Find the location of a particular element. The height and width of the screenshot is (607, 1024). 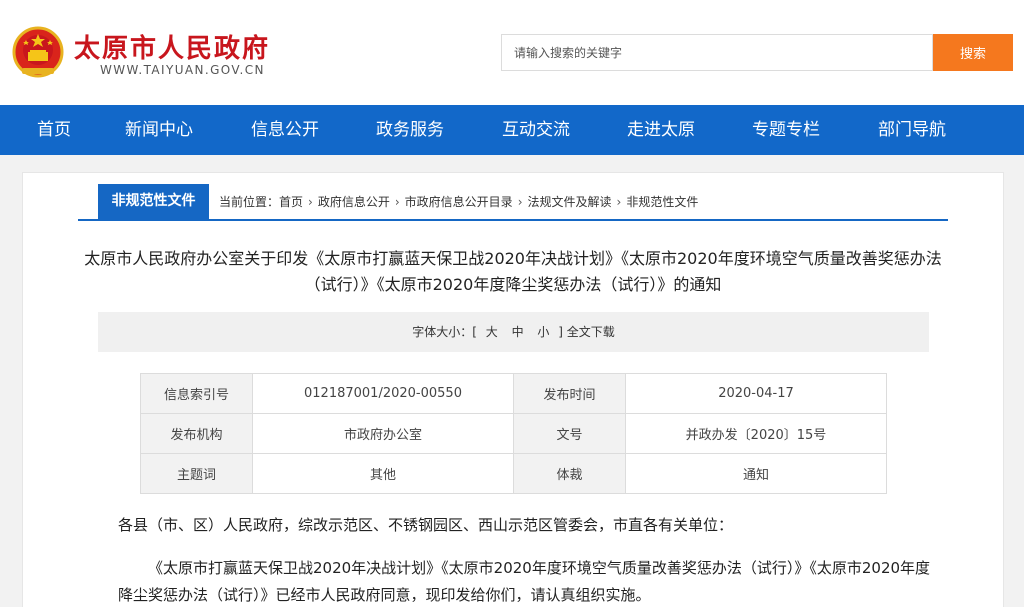

index-no-label: 信息索引号 is located at coordinates (196, 393).